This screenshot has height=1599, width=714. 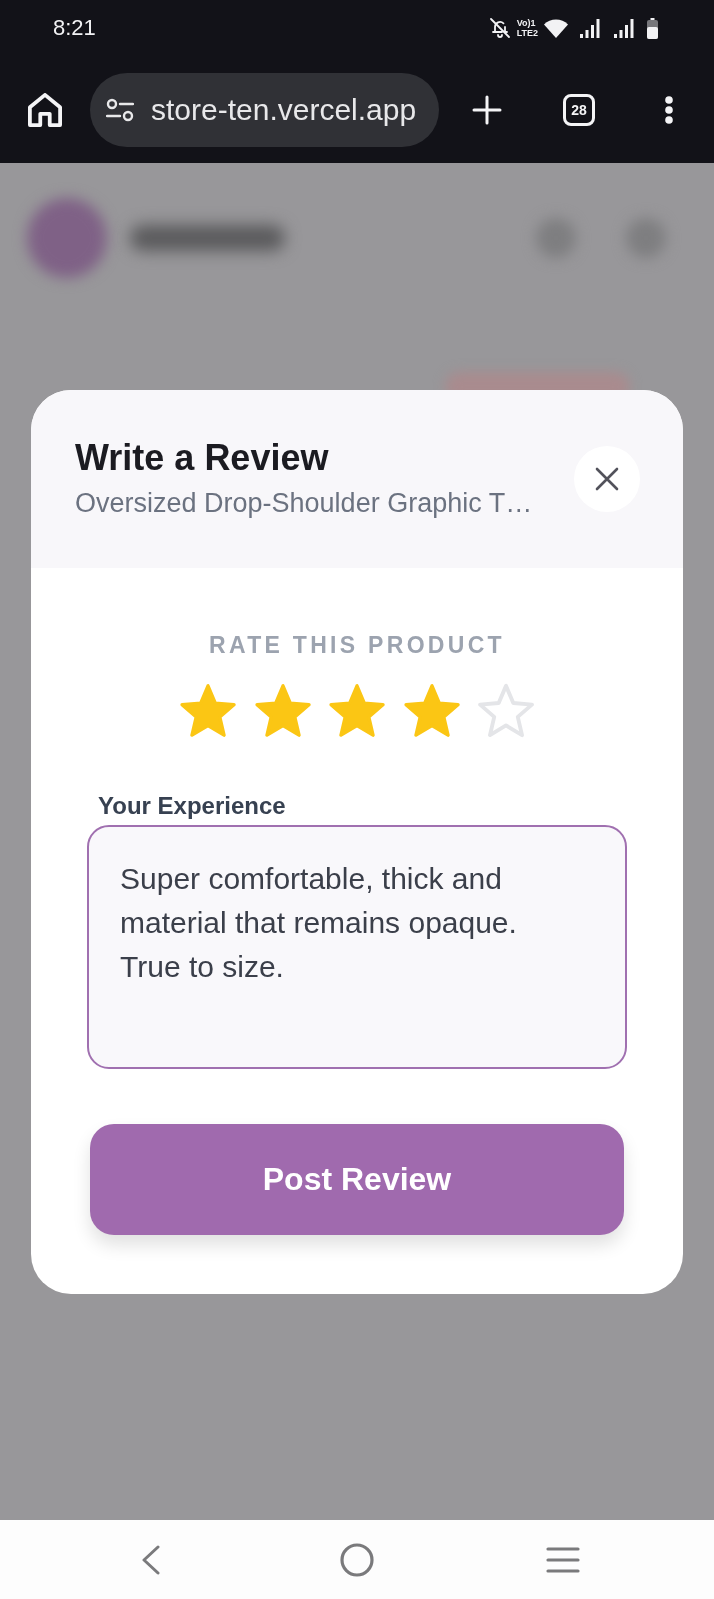 I want to click on review-text-field: Super comfortable, thick and material that remains opaque. True to size., so click(x=357, y=947).